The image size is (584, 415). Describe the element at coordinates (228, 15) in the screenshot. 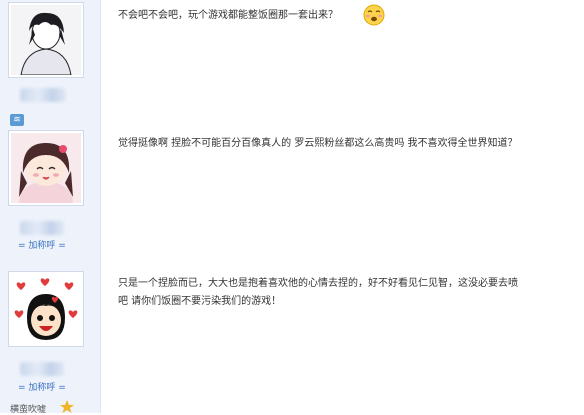

I see `post-content: 不会吧不会吧，玩个游戏都能整饭圈那一套出来？` at that location.